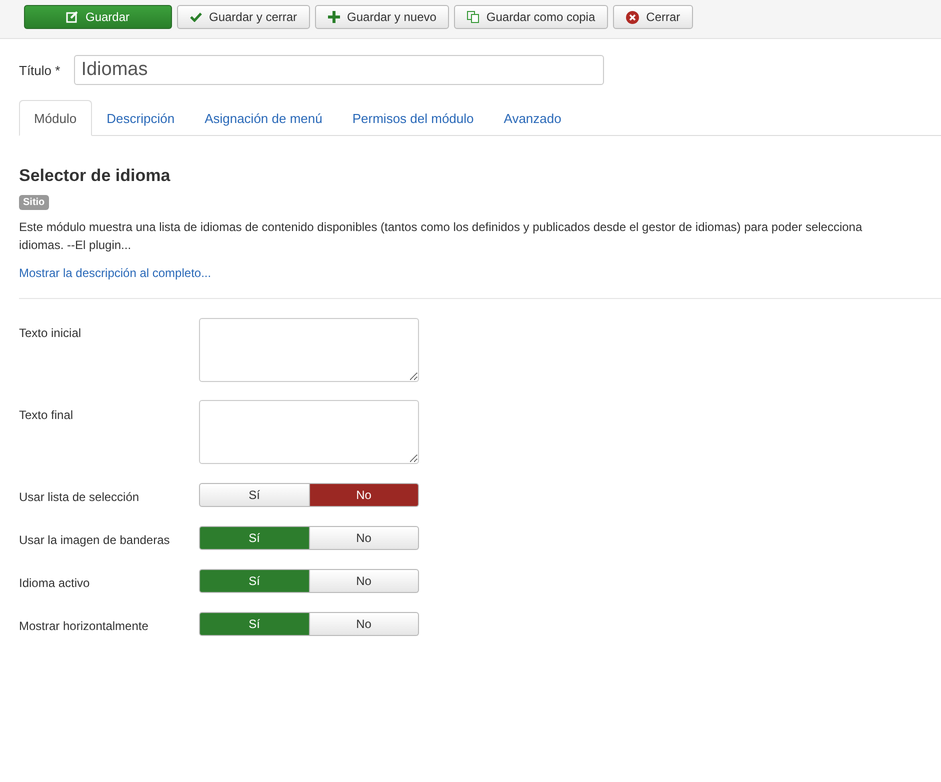 This screenshot has width=941, height=782. Describe the element at coordinates (98, 17) in the screenshot. I see `save-button: Guardar` at that location.